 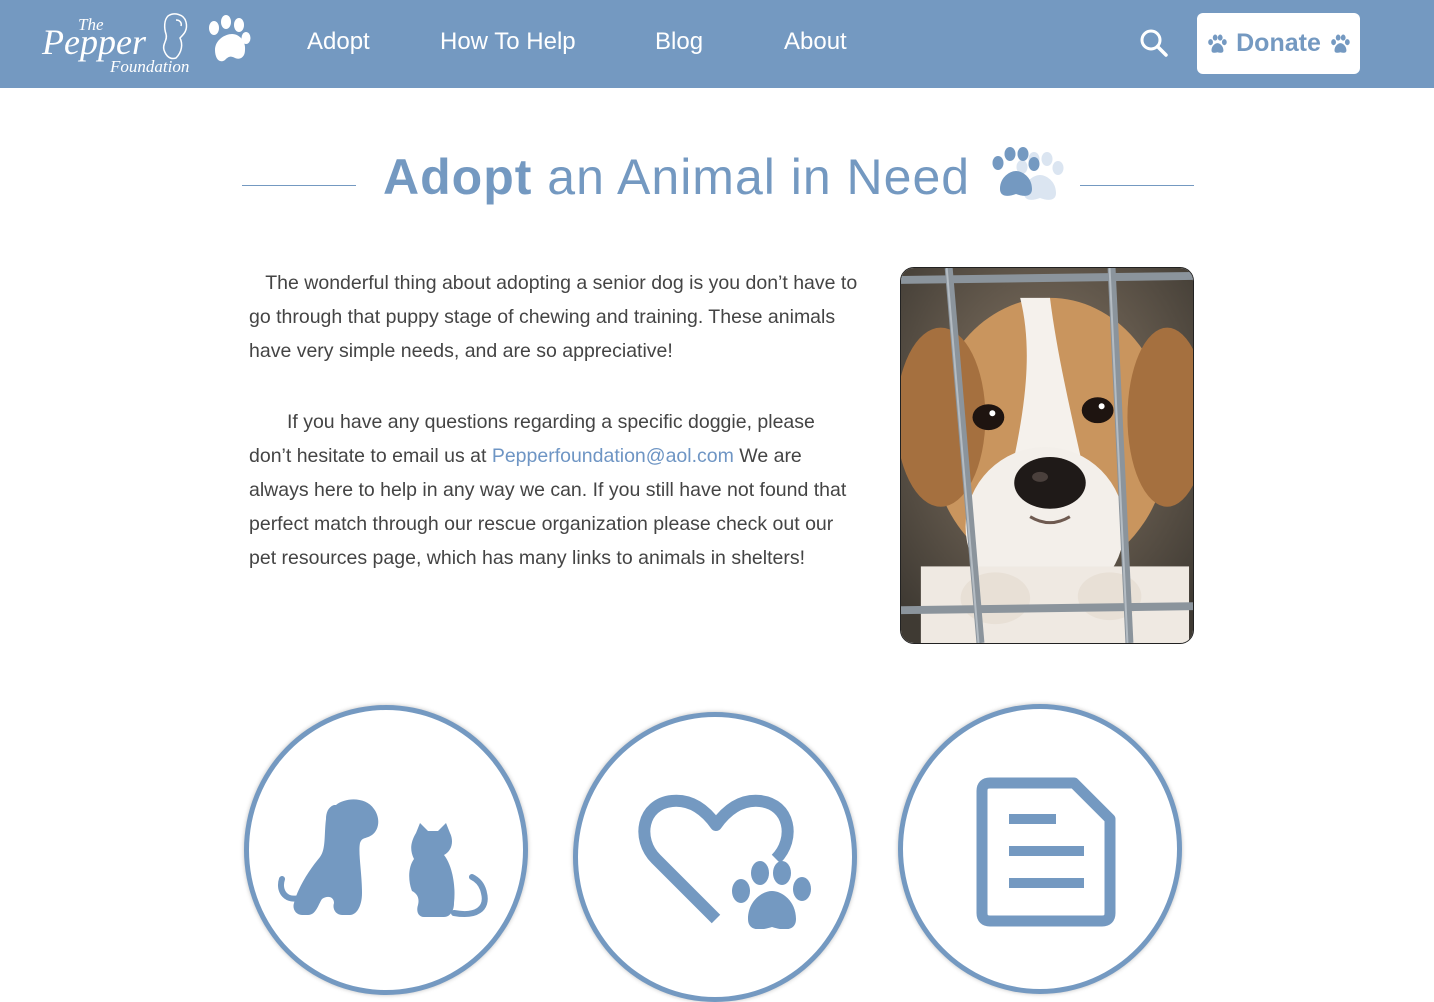 What do you see at coordinates (383, 858) in the screenshot?
I see `dog-and-cat-icon` at bounding box center [383, 858].